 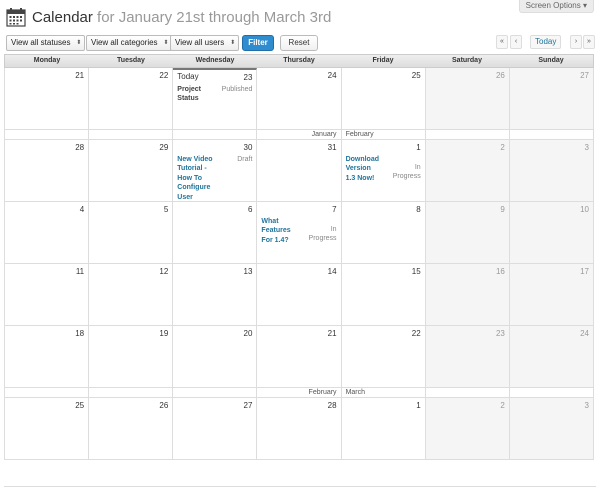 I want to click on day-number: 28, so click(x=80, y=147).